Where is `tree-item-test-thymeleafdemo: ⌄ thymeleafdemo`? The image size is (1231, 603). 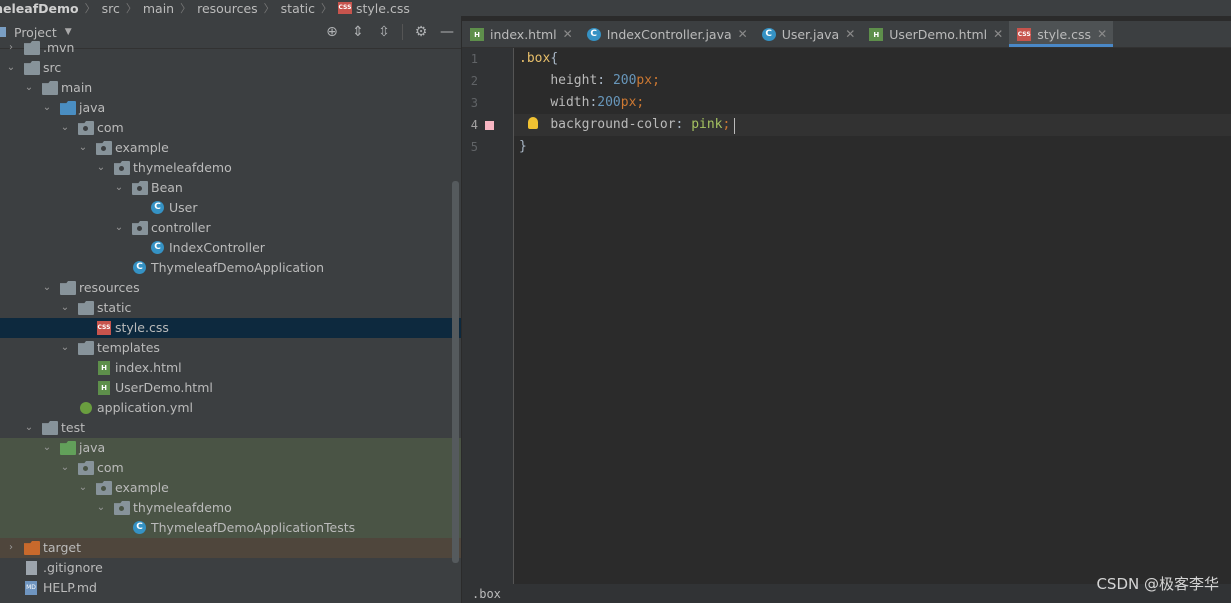
tree-item-test-thymeleafdemo: ⌄ thymeleafdemo is located at coordinates (230, 508).